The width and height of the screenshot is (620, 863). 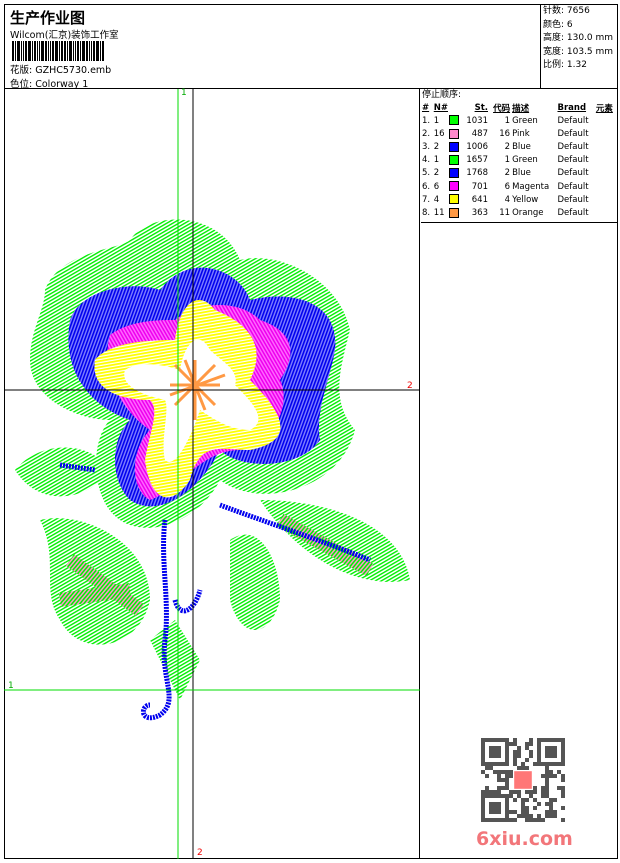 What do you see at coordinates (426, 199) in the screenshot?
I see `stop-number: 7.` at bounding box center [426, 199].